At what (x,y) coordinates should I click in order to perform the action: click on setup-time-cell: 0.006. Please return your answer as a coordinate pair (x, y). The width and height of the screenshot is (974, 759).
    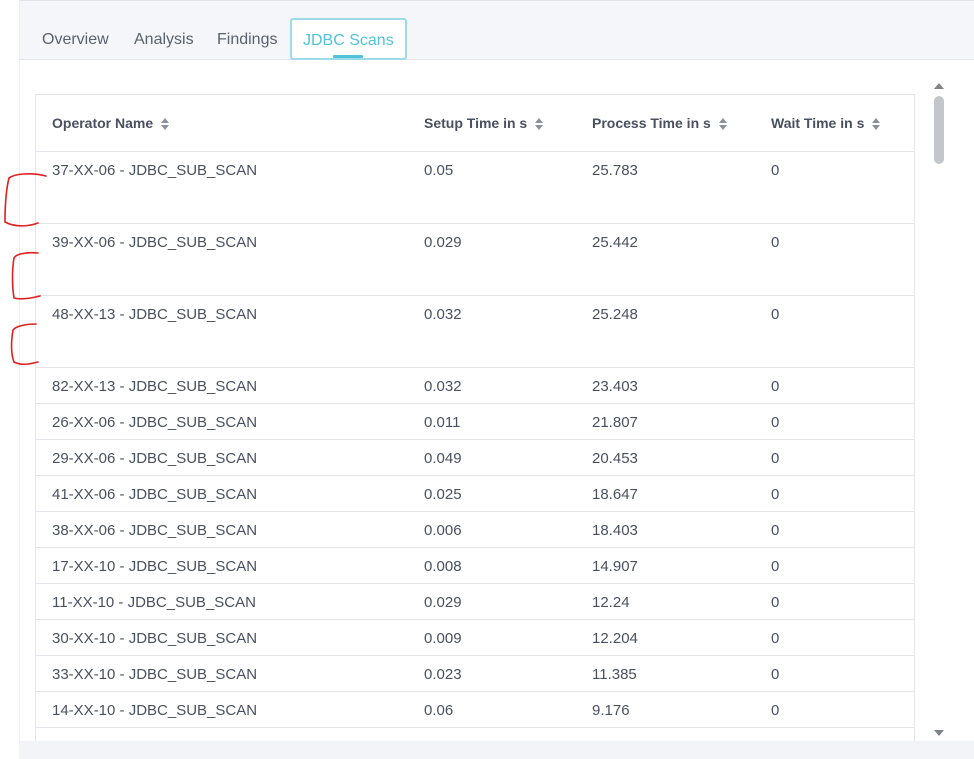
    Looking at the image, I should click on (492, 529).